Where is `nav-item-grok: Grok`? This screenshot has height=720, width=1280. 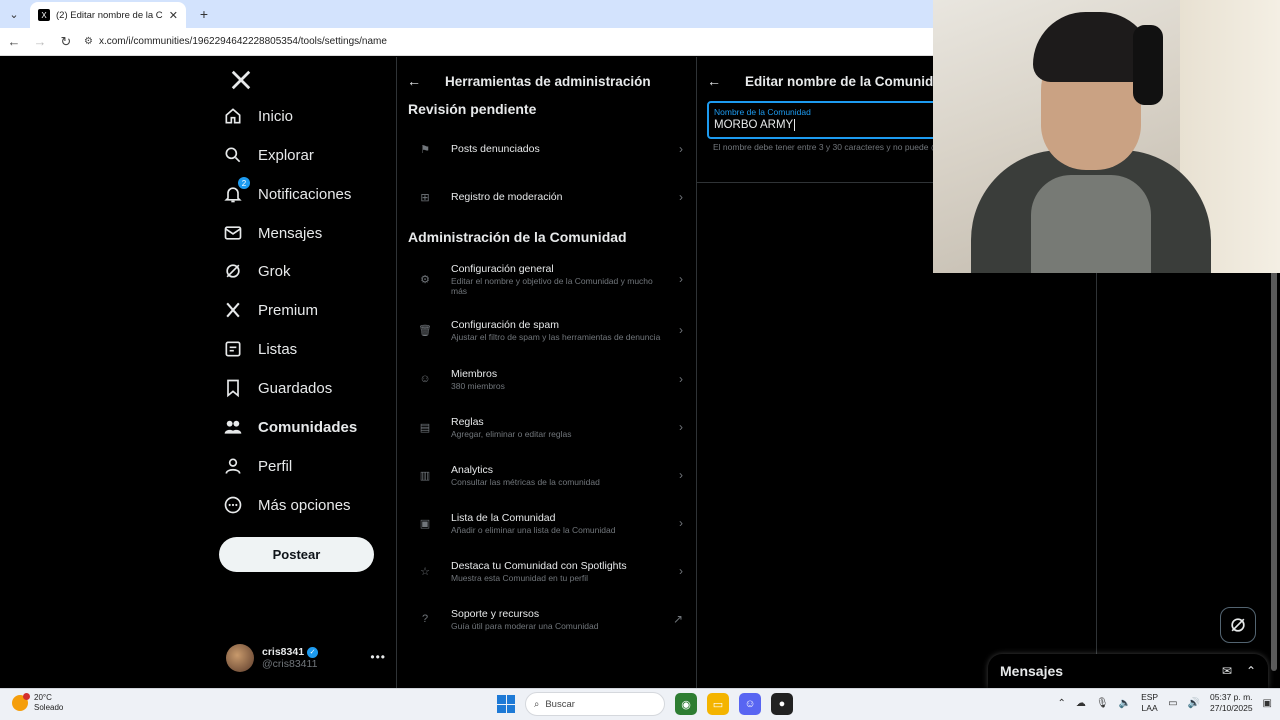 nav-item-grok: Grok is located at coordinates (256, 271).